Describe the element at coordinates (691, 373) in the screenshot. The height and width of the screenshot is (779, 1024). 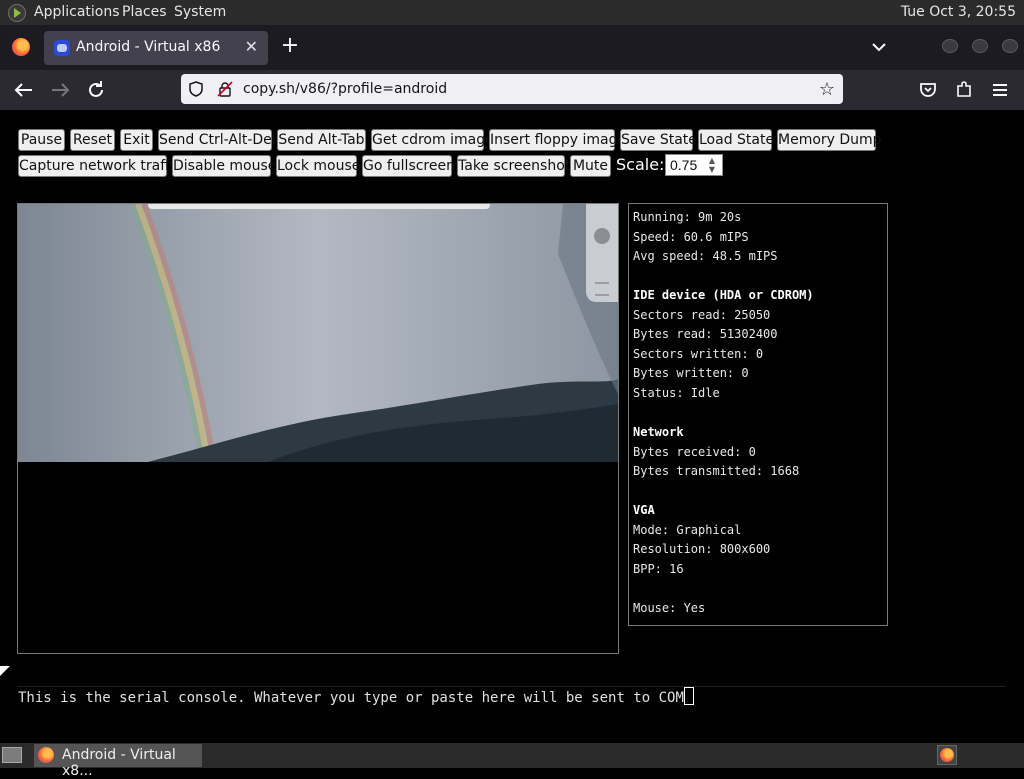
I see `stats-line: Bytes written: 0` at that location.